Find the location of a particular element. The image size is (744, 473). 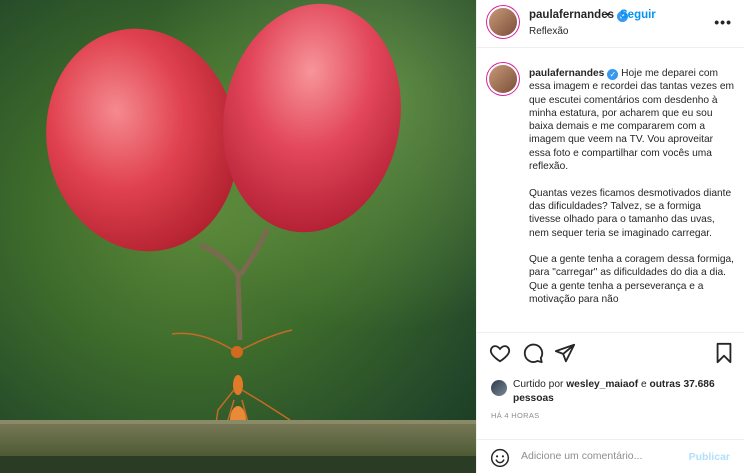

action-bar is located at coordinates (612, 354).